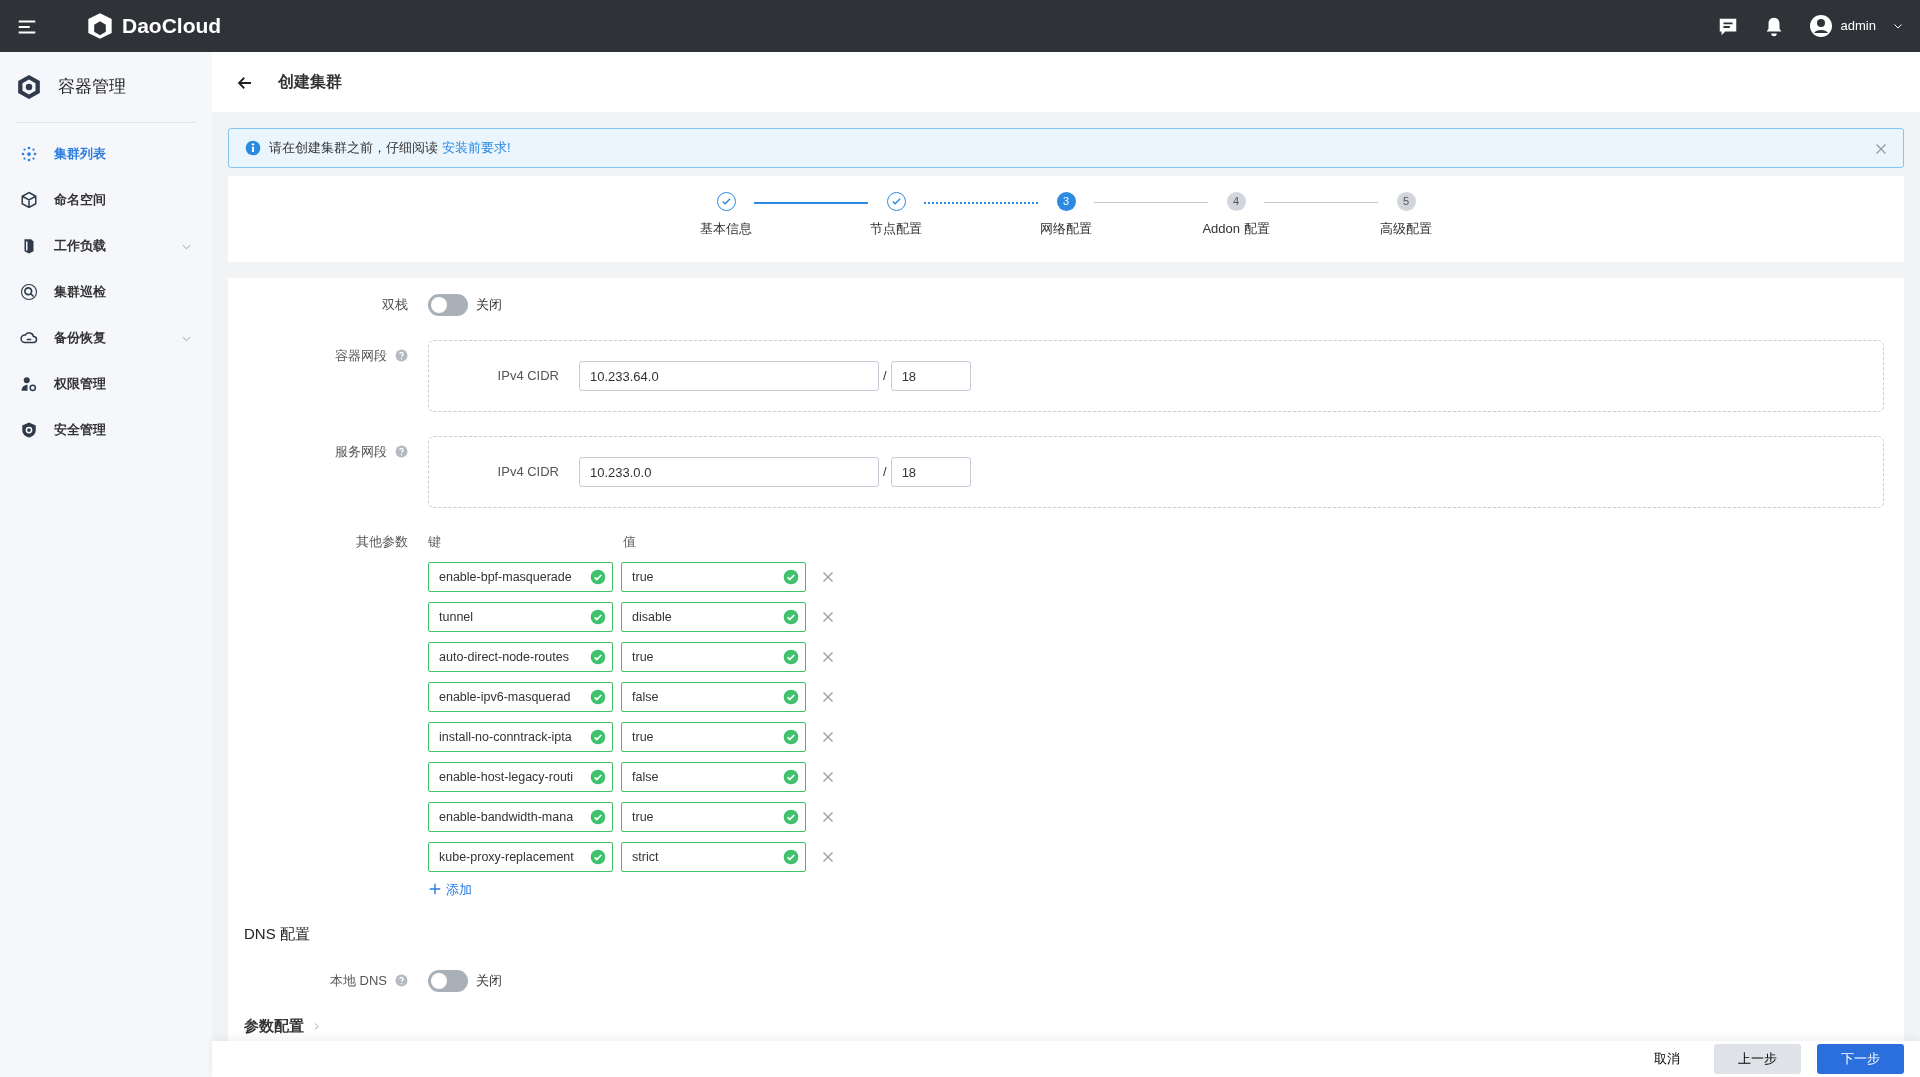  What do you see at coordinates (1066, 201) in the screenshot?
I see `step-indicator: 3` at bounding box center [1066, 201].